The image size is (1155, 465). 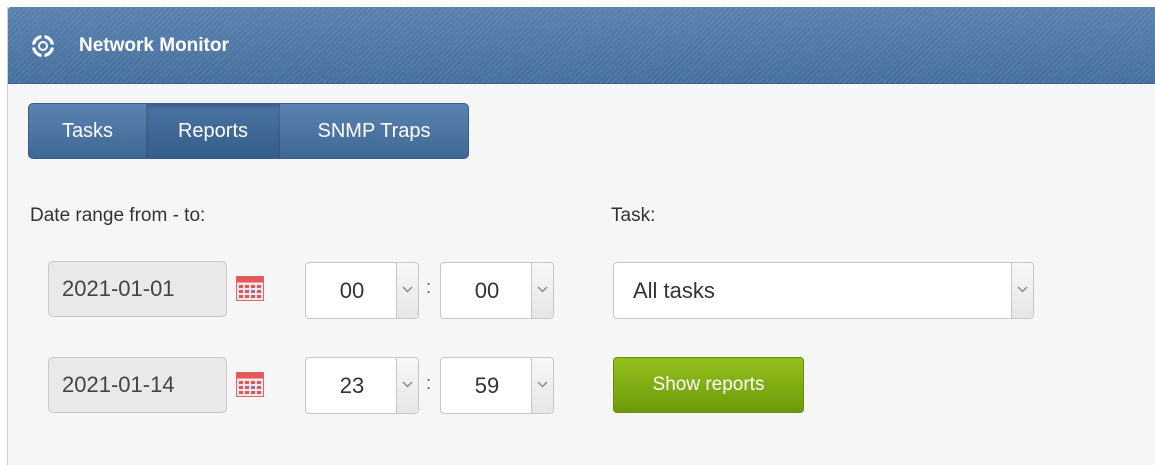 What do you see at coordinates (487, 290) in the screenshot?
I see `from-minute-value: 00` at bounding box center [487, 290].